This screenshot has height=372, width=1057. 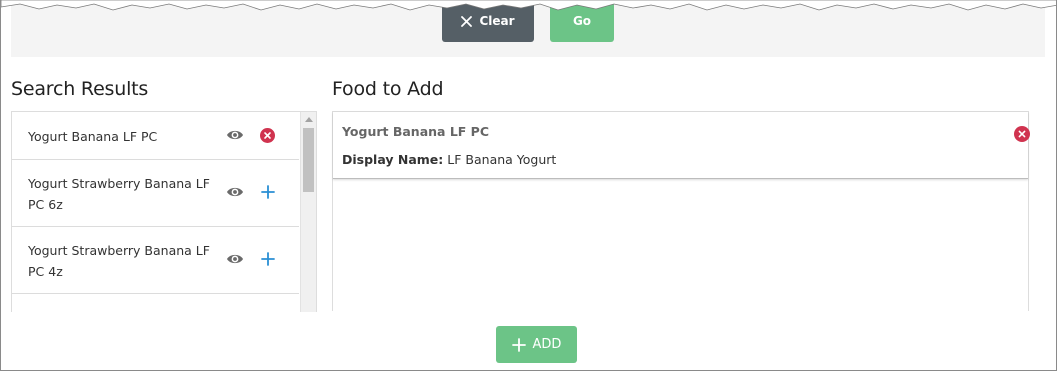 I want to click on add-button-label: ADD, so click(x=547, y=344).